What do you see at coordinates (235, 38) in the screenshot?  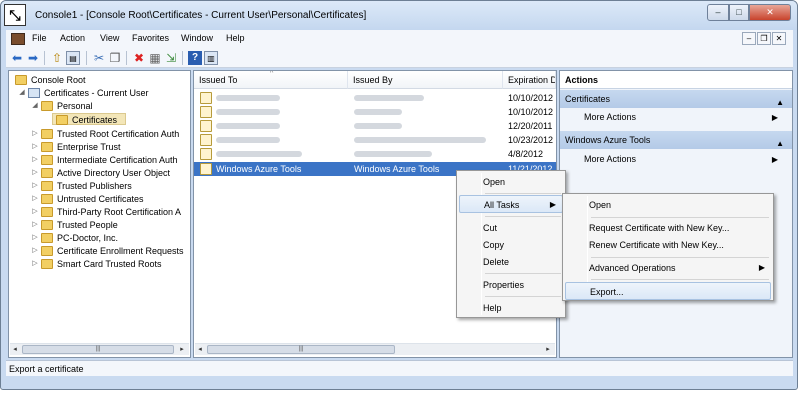 I see `menu-help: Help` at bounding box center [235, 38].